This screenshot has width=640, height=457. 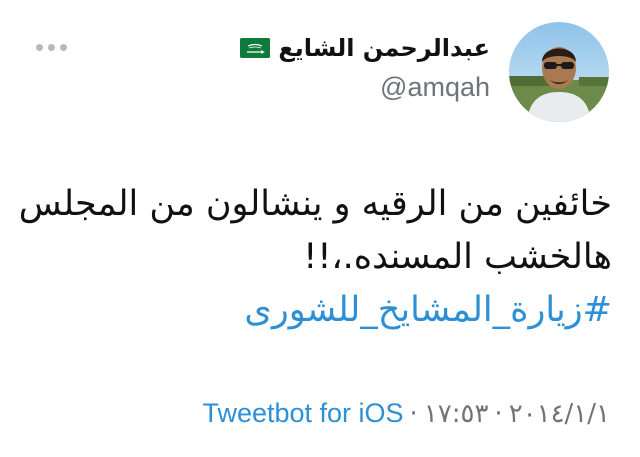 What do you see at coordinates (406, 413) in the screenshot?
I see `tweet-meta: ٢٠١٤/١/١ · ١٧:٥٣ · Tweetbot for iOS` at bounding box center [406, 413].